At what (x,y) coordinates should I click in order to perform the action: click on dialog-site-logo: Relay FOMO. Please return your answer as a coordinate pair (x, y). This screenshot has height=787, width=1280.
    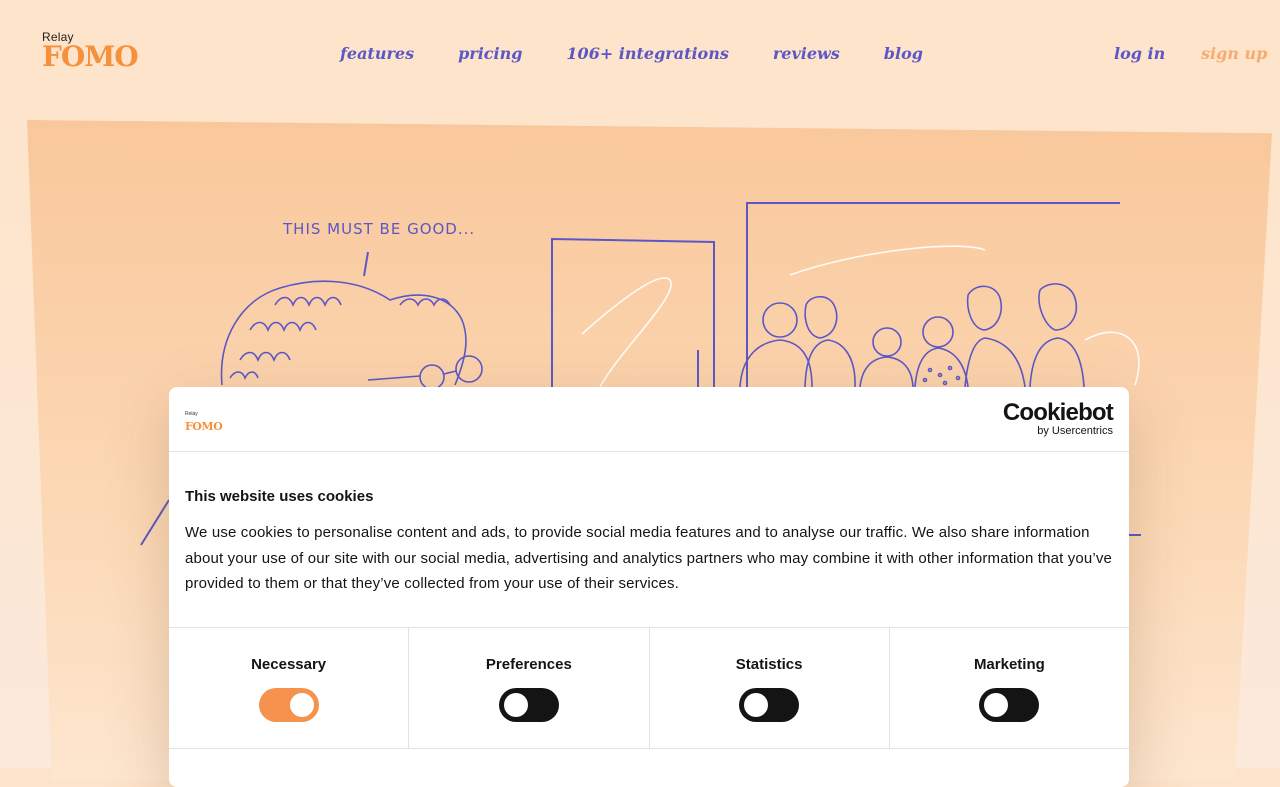
    Looking at the image, I should click on (204, 423).